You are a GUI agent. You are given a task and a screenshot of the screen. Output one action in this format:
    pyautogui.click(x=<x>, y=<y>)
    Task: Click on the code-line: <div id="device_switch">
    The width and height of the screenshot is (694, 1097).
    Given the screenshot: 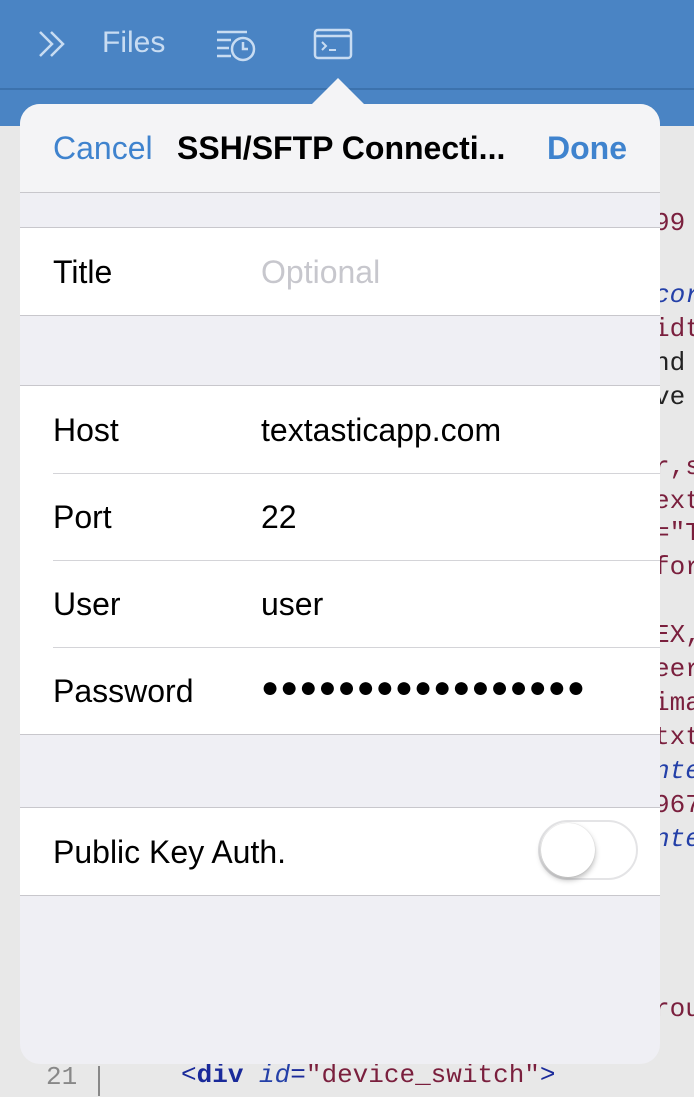 What is the action you would take?
    pyautogui.click(x=368, y=1075)
    